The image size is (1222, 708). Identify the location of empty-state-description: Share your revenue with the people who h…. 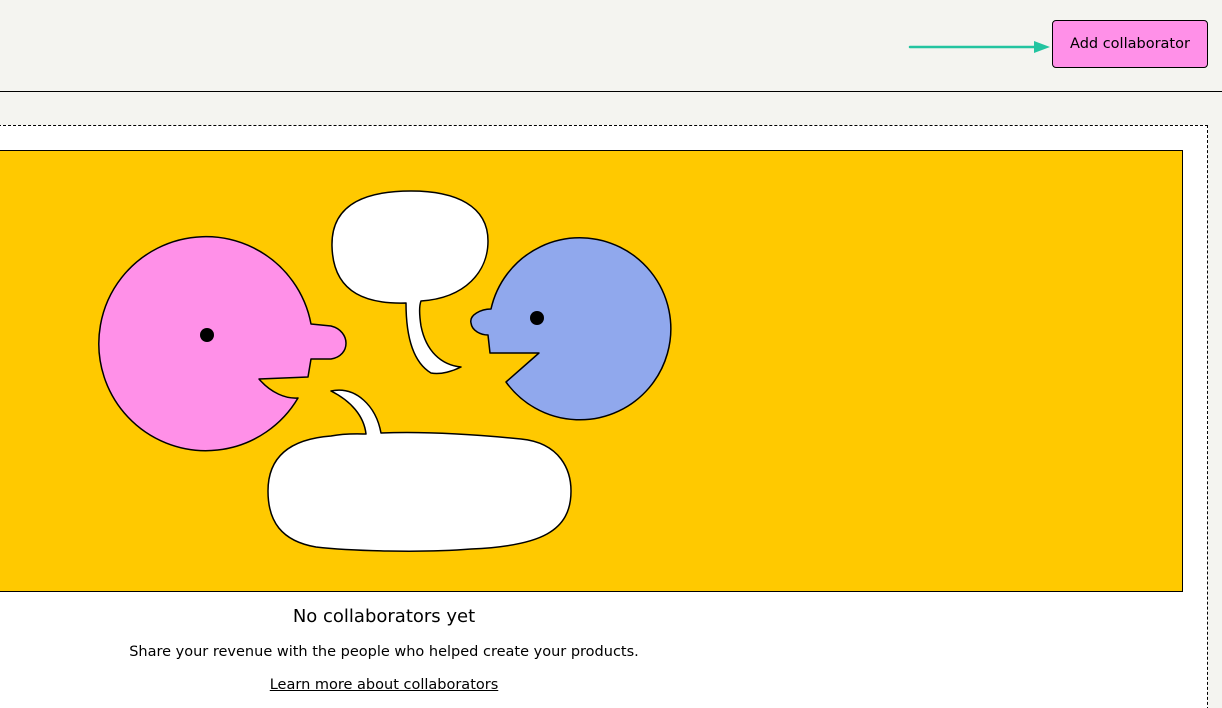
(384, 652).